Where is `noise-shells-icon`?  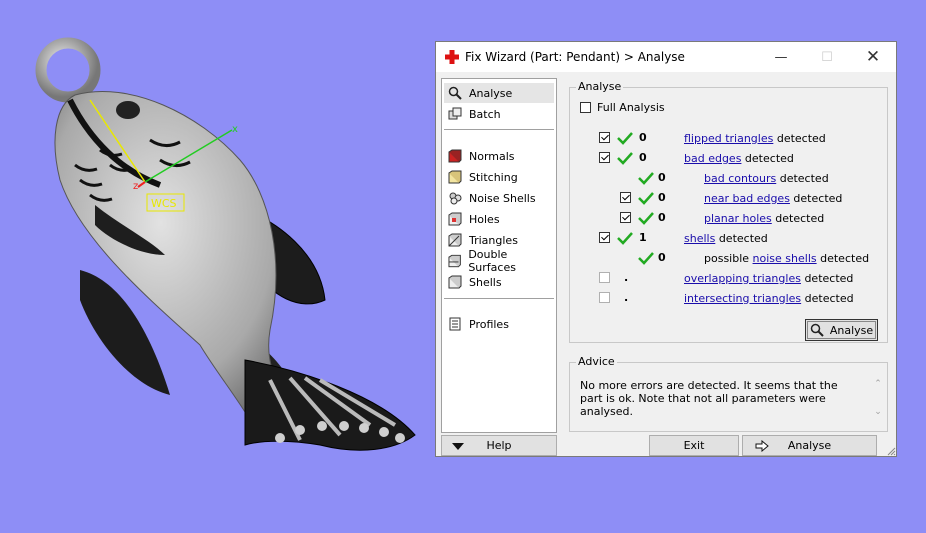 noise-shells-icon is located at coordinates (455, 198).